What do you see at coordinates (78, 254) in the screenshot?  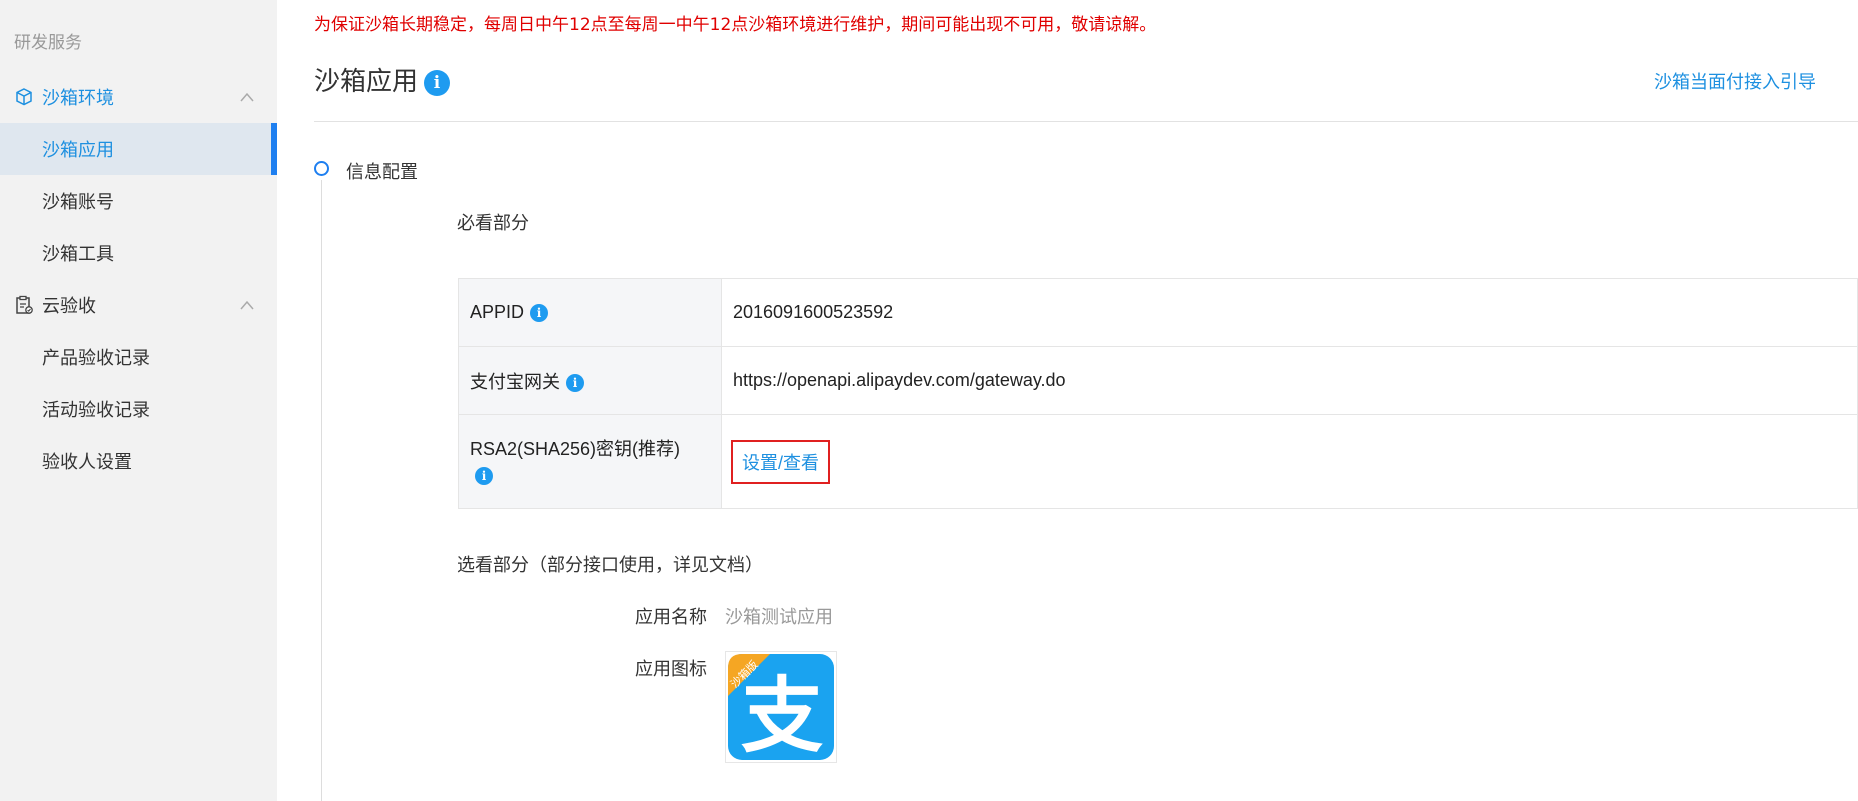 I see `sidebar-item-label: 沙箱工具` at bounding box center [78, 254].